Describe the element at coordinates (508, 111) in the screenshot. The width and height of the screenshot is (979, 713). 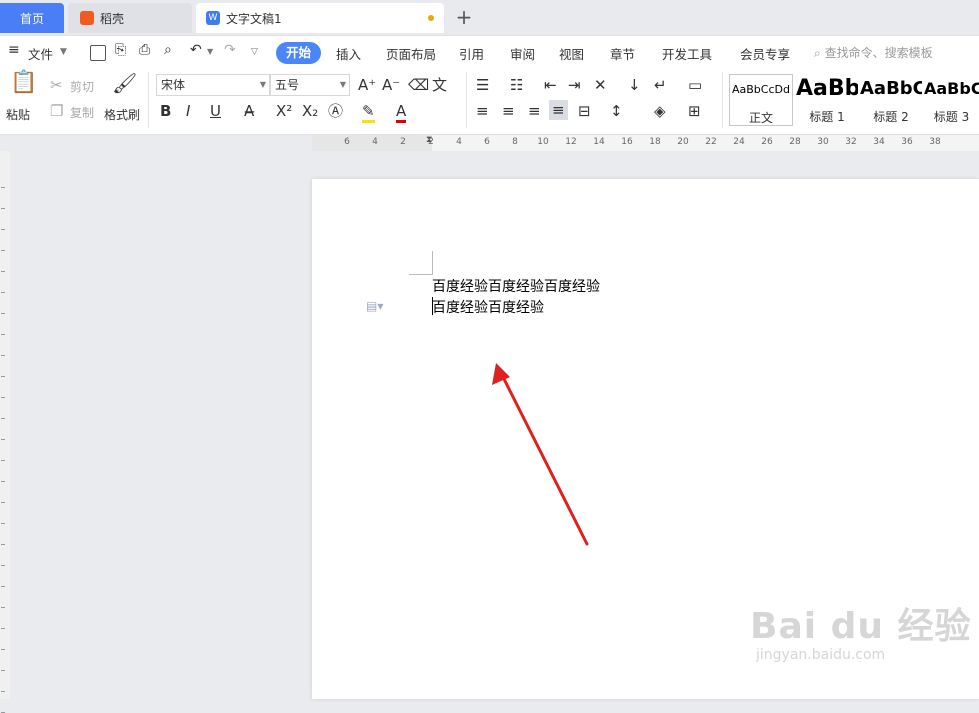
I see `align-center-icon: ≡` at that location.